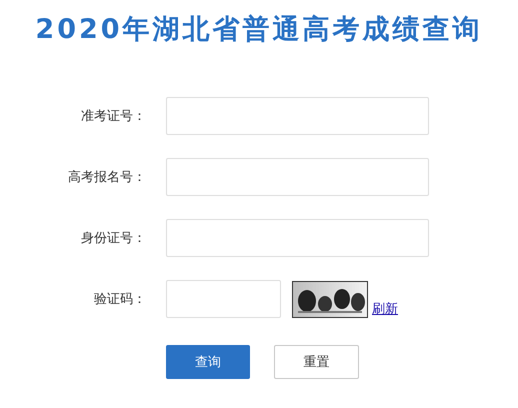 This screenshot has width=518, height=408. I want to click on search-button: 查询, so click(208, 362).